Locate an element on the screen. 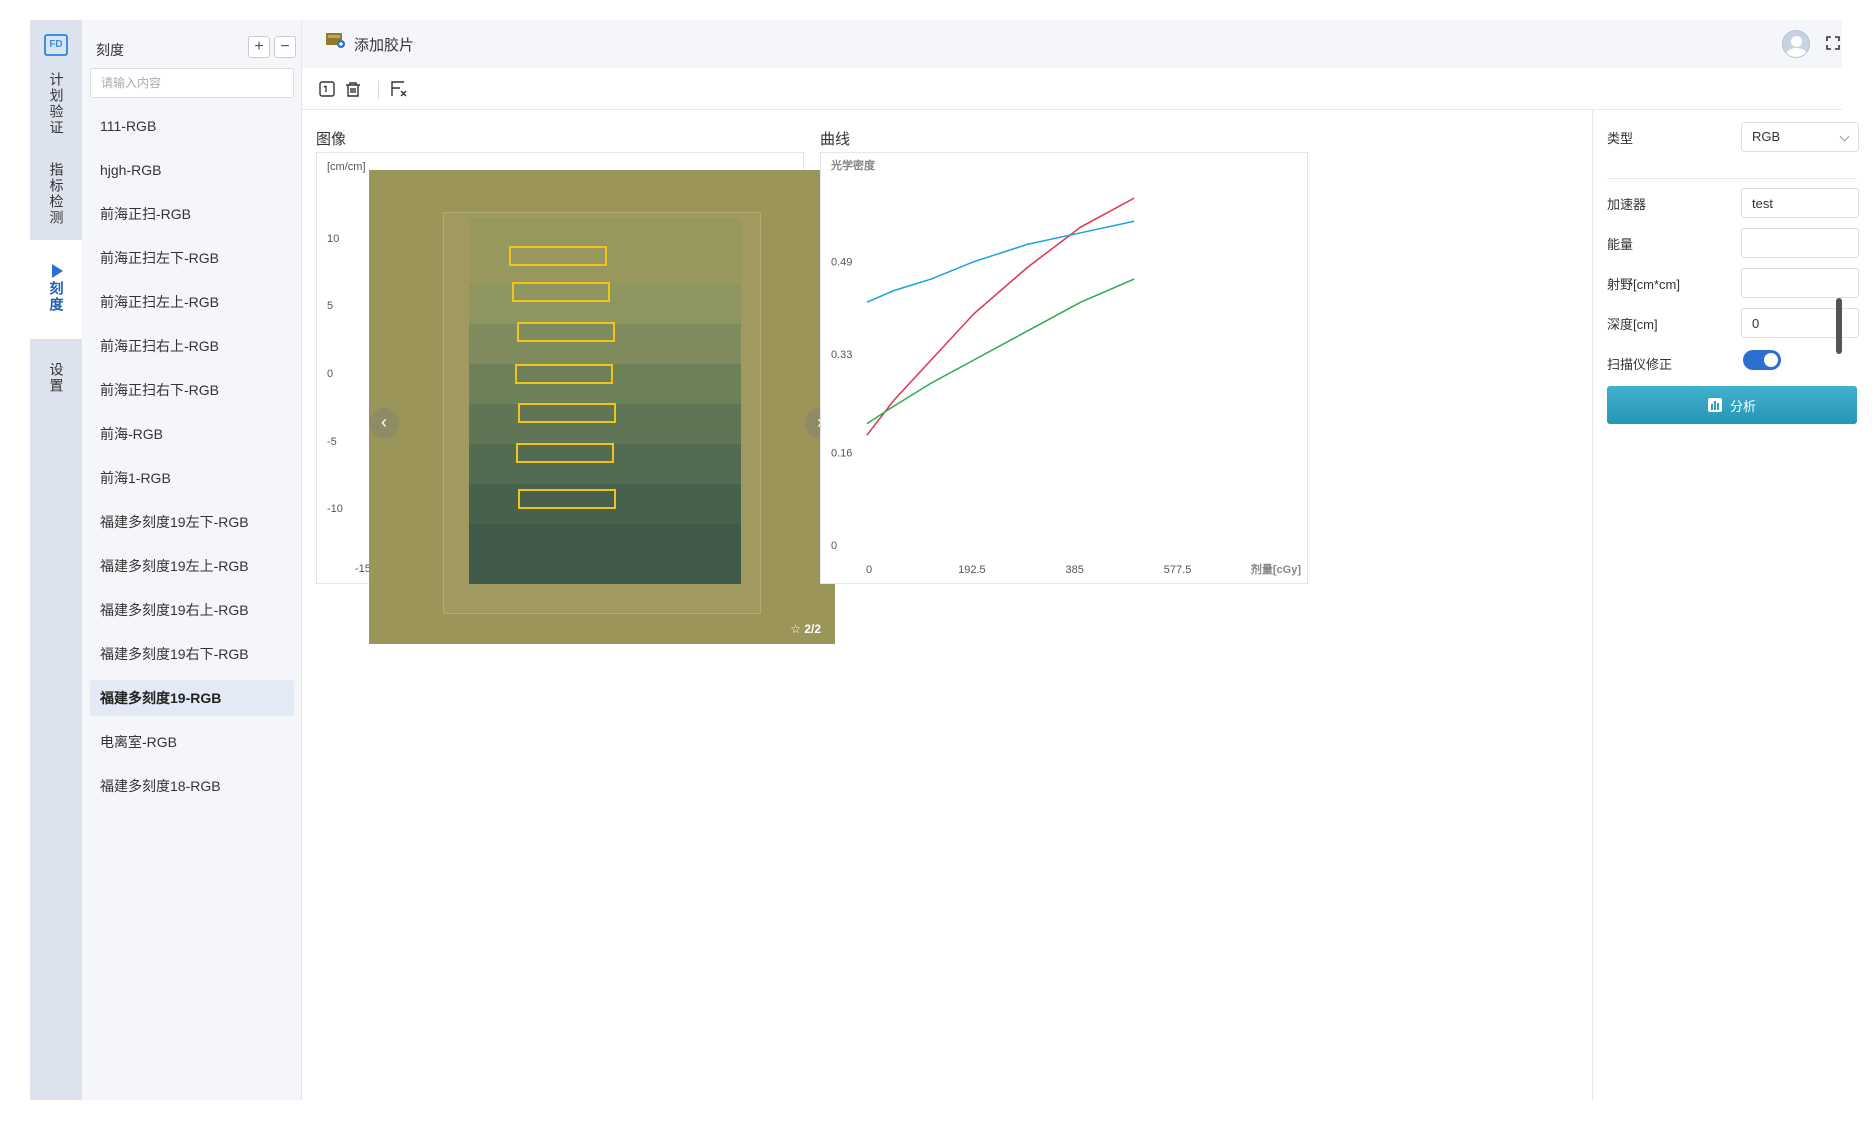 This screenshot has width=1872, height=1131. image-section-label: 图像 is located at coordinates (331, 139).